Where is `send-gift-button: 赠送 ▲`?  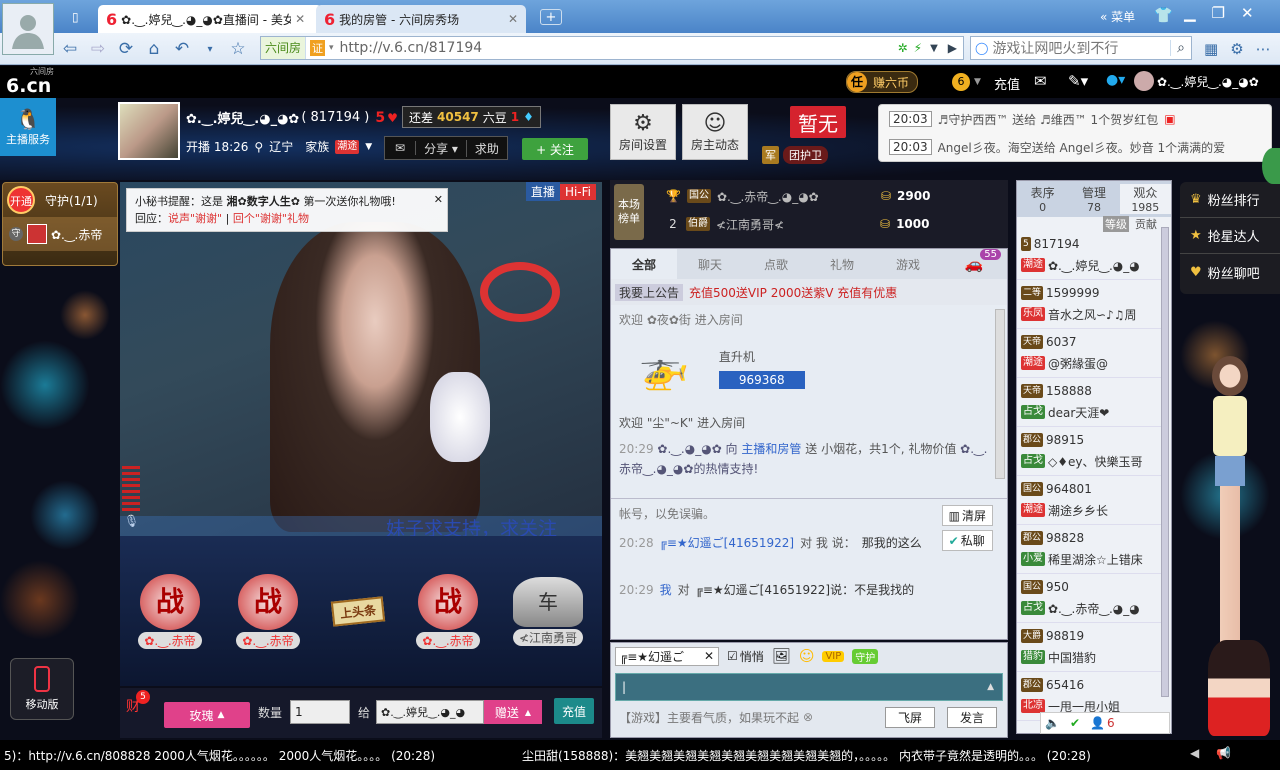
send-gift-button: 赠送 ▲ is located at coordinates (513, 712).